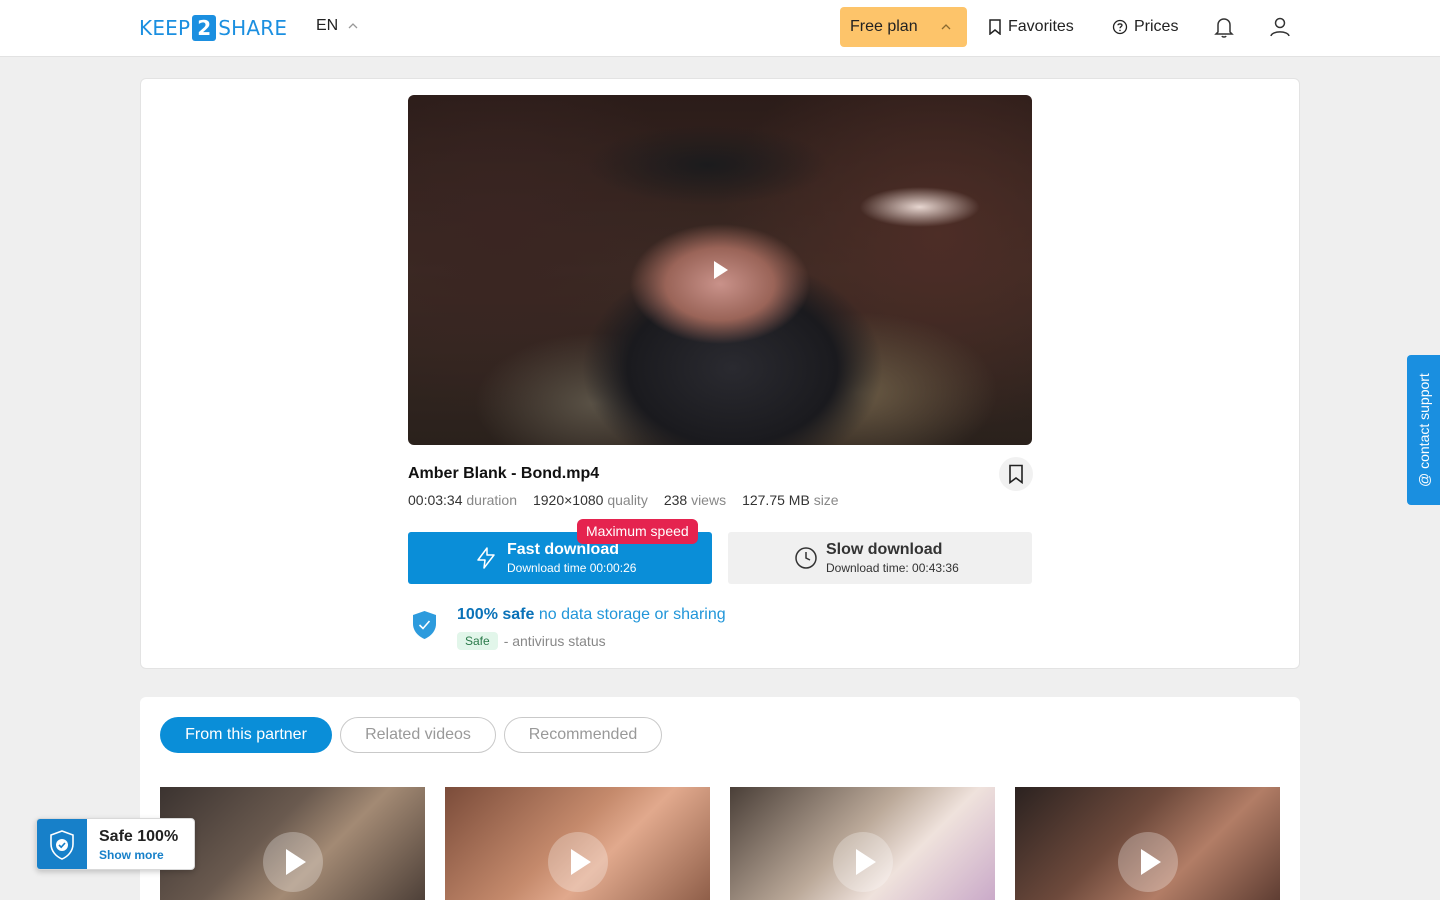  Describe the element at coordinates (695, 500) in the screenshot. I see `meta-views: 238 views` at that location.